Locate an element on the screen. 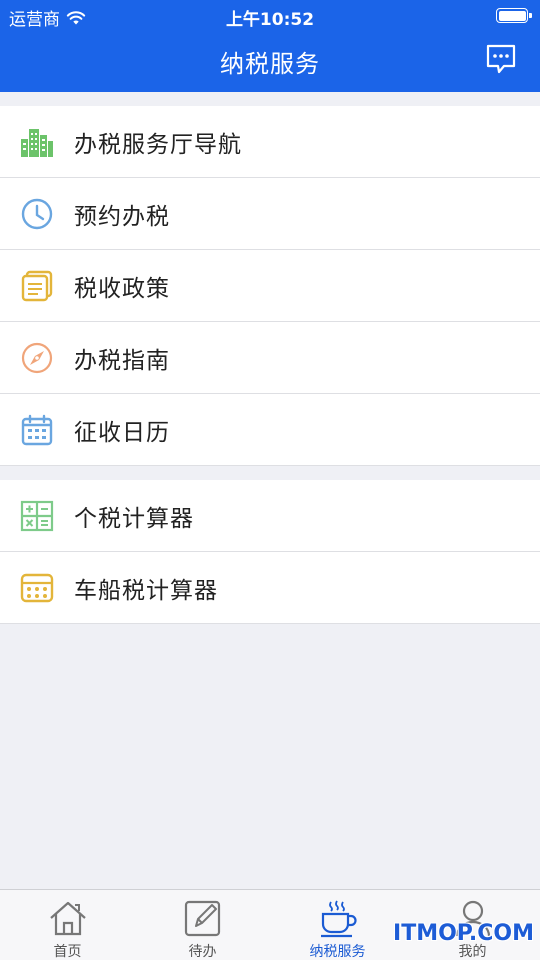  clock-icon is located at coordinates (37, 213).